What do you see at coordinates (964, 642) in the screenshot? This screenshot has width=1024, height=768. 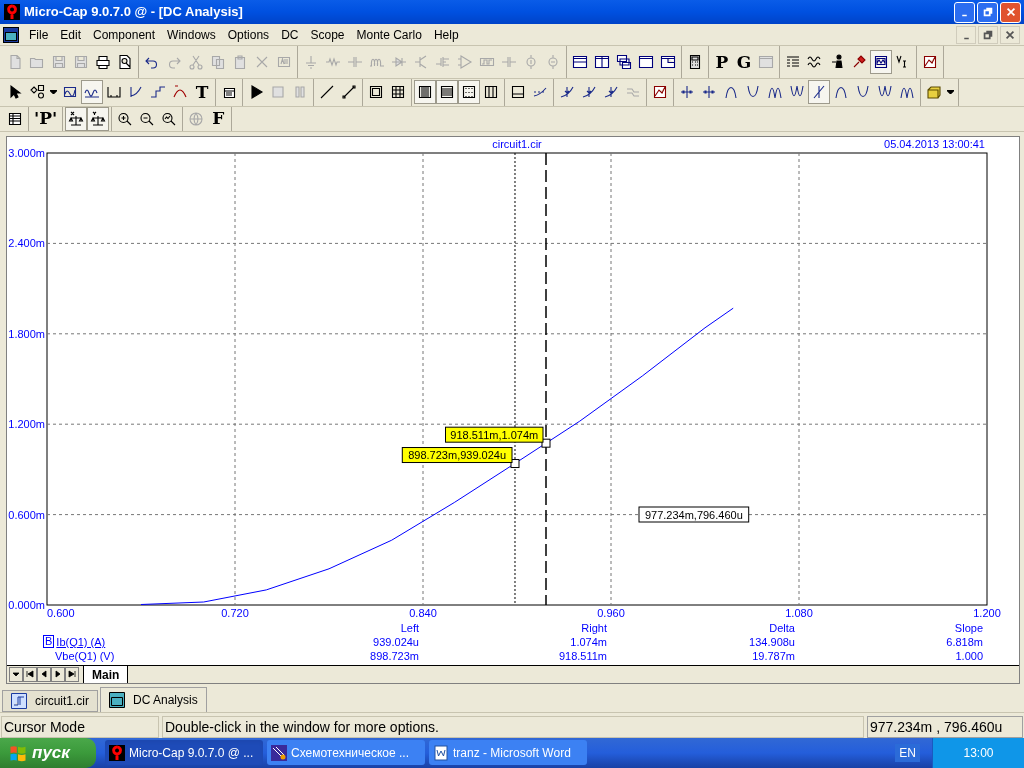 I see `table-cell-text: 6.818m` at bounding box center [964, 642].